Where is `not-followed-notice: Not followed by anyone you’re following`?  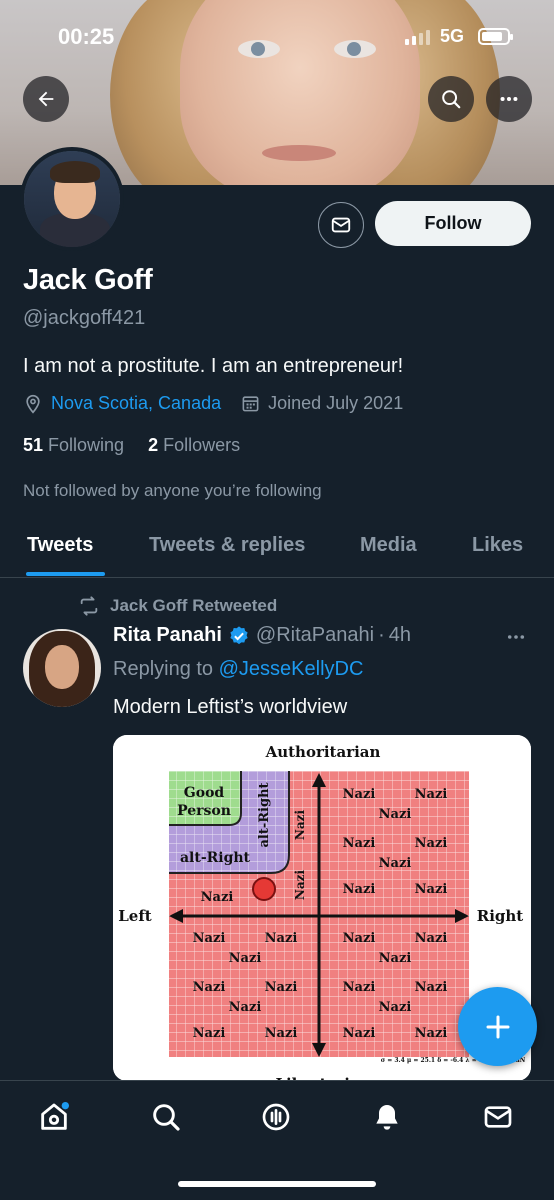
not-followed-notice: Not followed by anyone you’re following is located at coordinates (172, 490).